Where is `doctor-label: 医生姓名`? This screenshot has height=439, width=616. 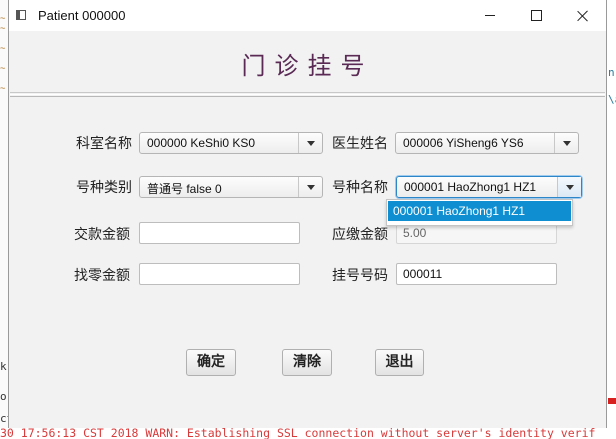
doctor-label: 医生姓名 is located at coordinates (360, 144).